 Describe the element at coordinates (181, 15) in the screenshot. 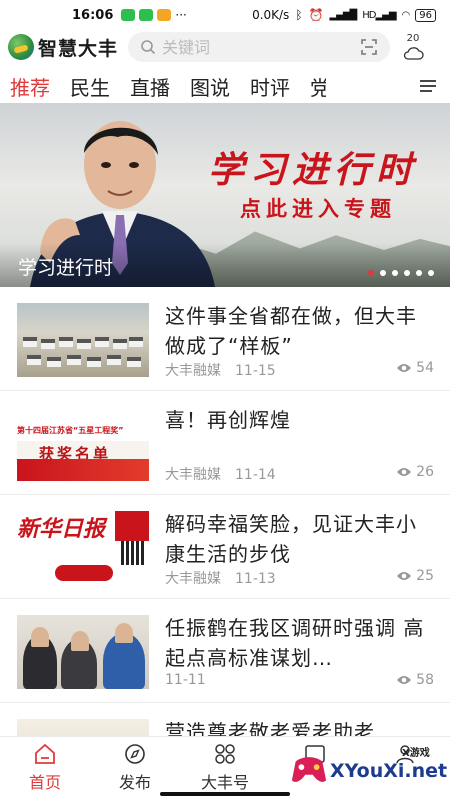

I see `more-dots-icon: ···` at that location.